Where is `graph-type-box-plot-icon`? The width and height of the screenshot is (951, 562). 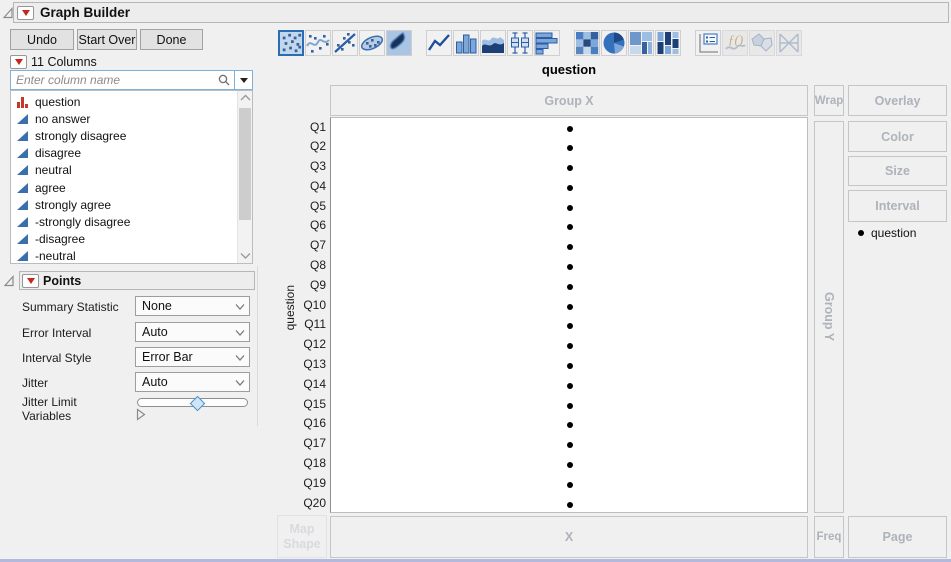
graph-type-box-plot-icon is located at coordinates (520, 43).